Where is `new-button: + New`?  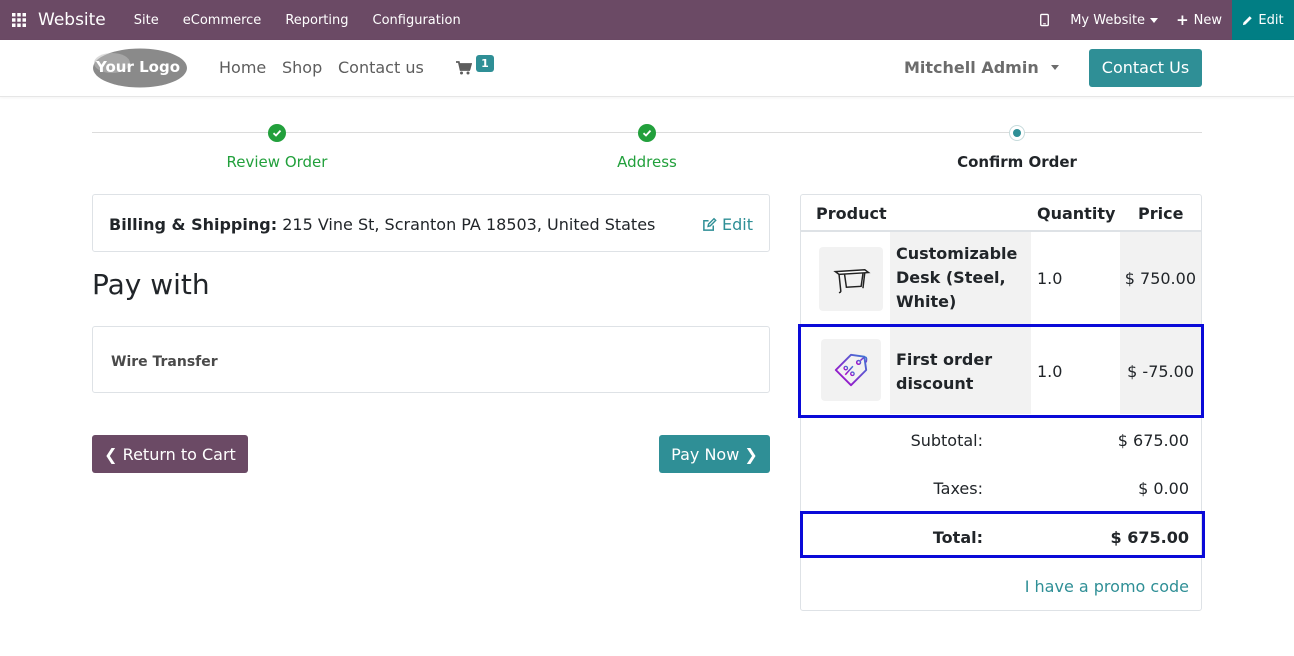 new-button: + New is located at coordinates (1199, 20).